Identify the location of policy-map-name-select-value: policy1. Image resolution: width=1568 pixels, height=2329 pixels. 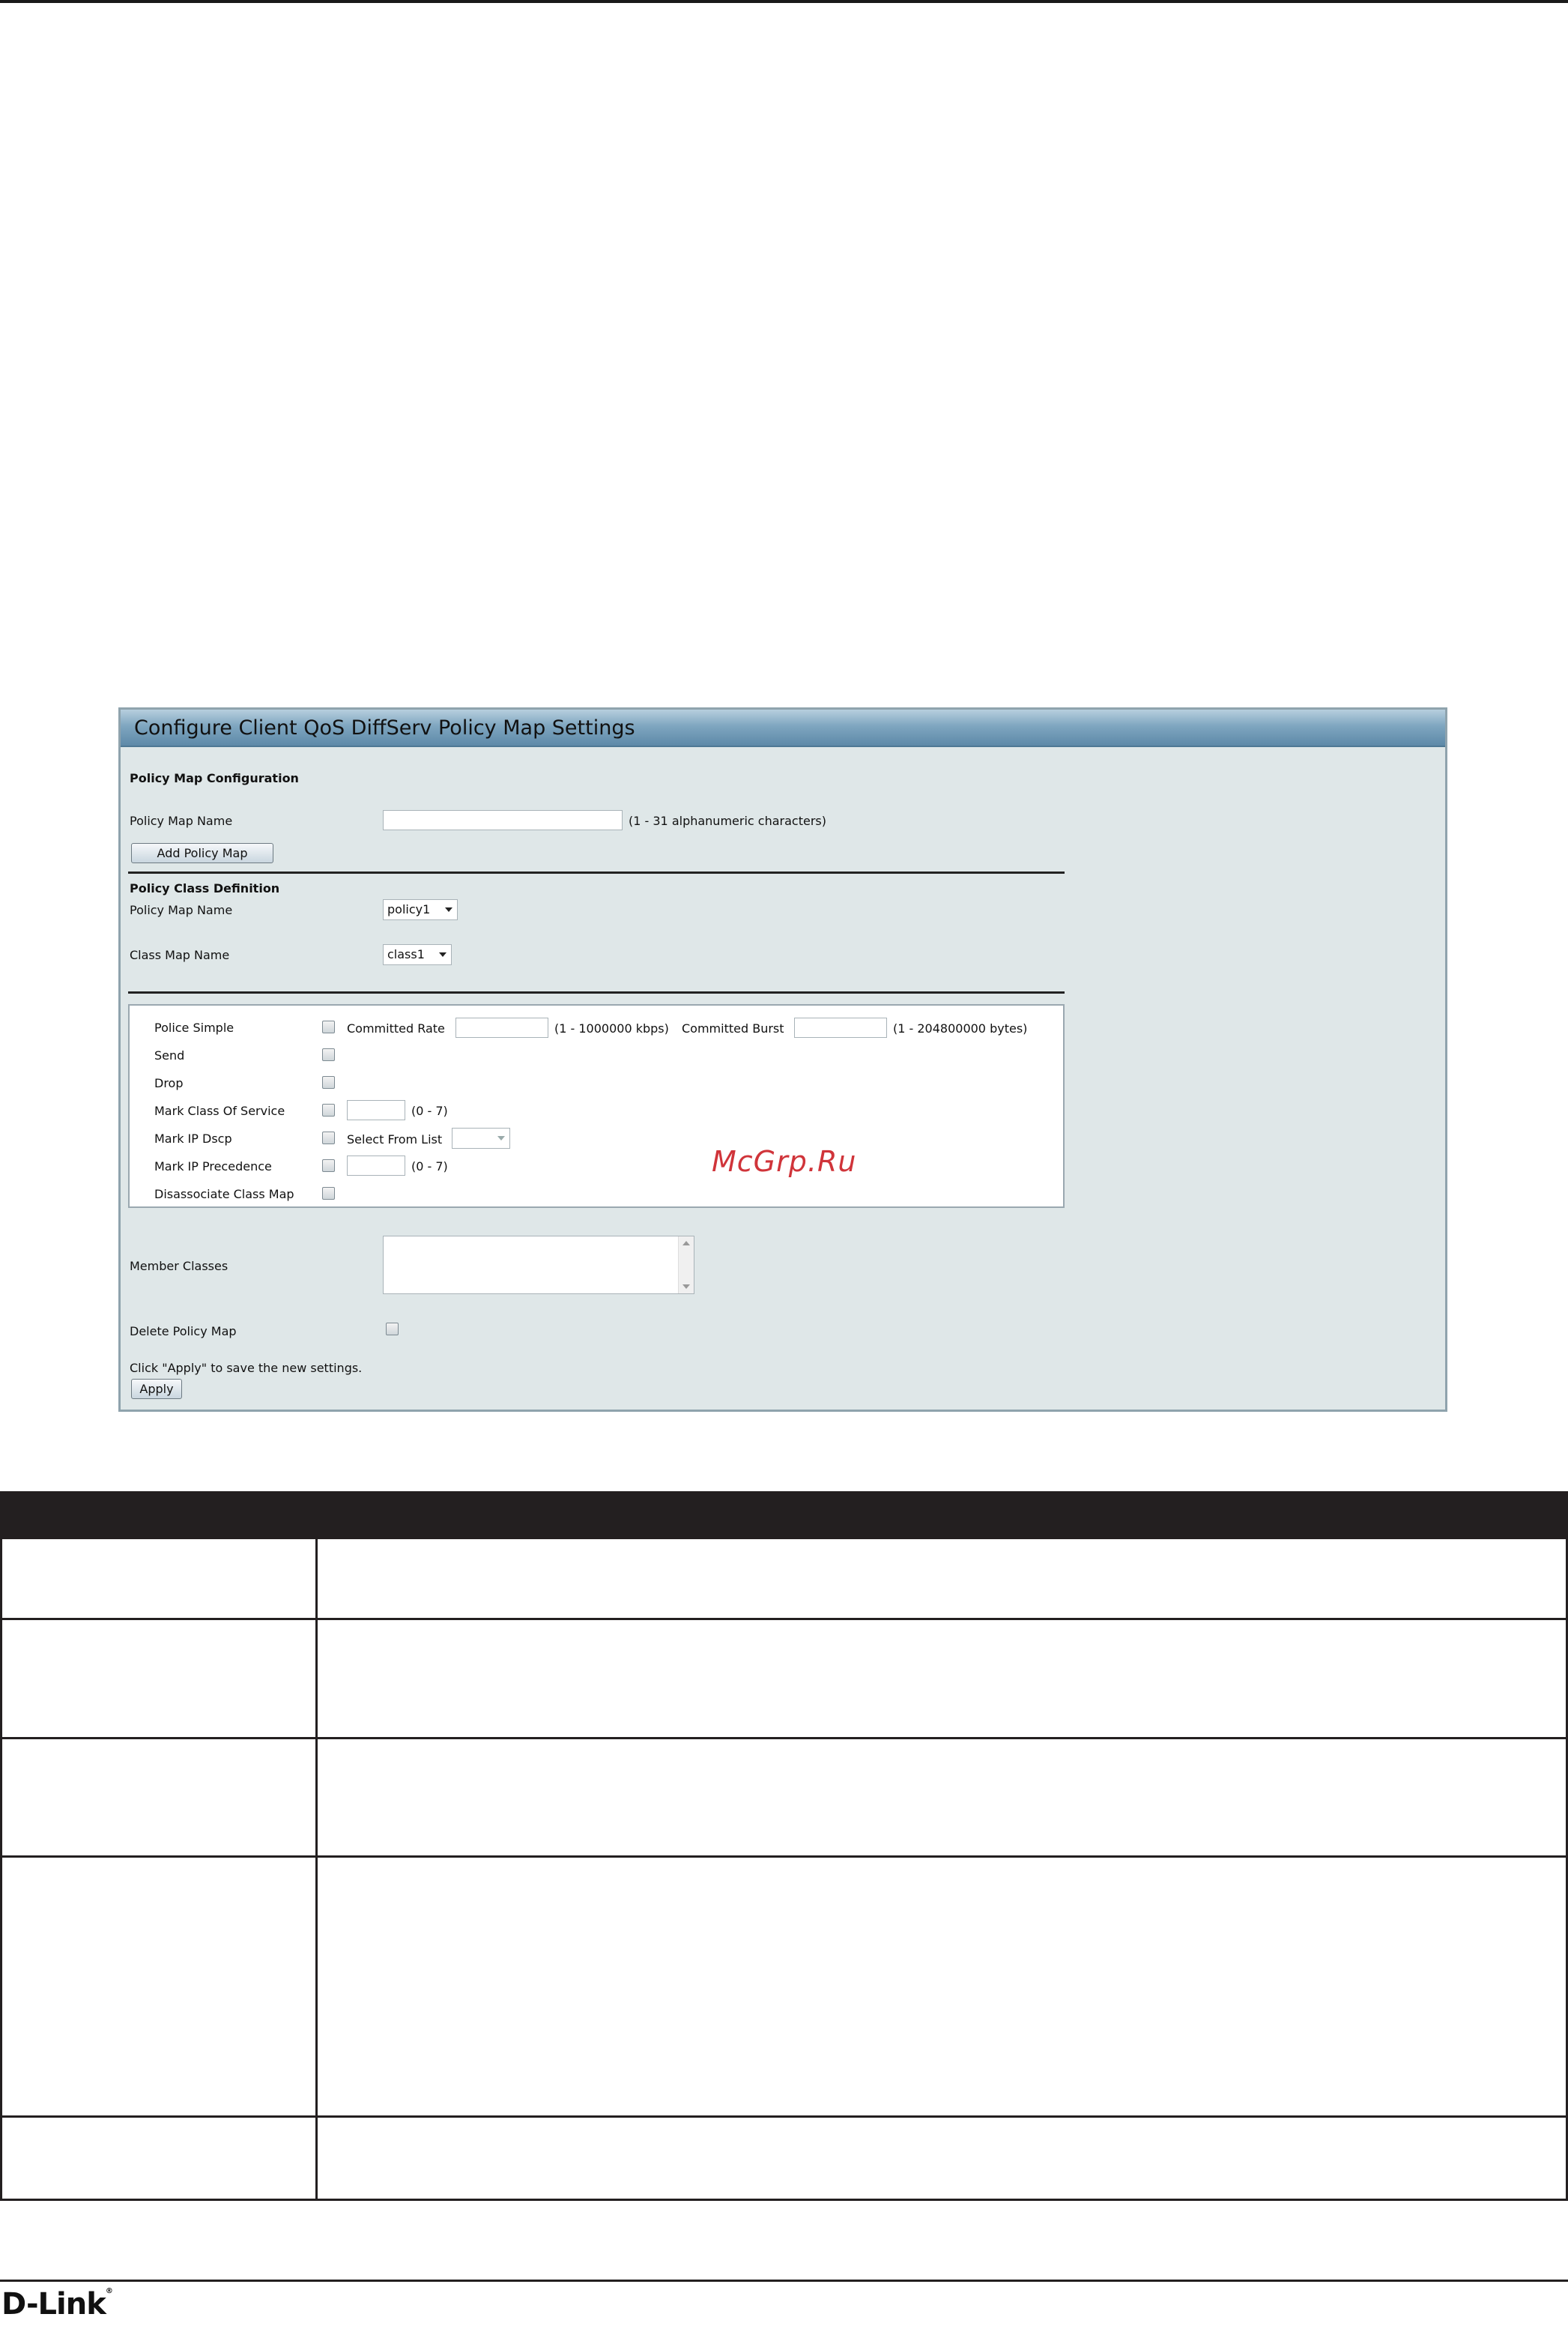
(409, 909).